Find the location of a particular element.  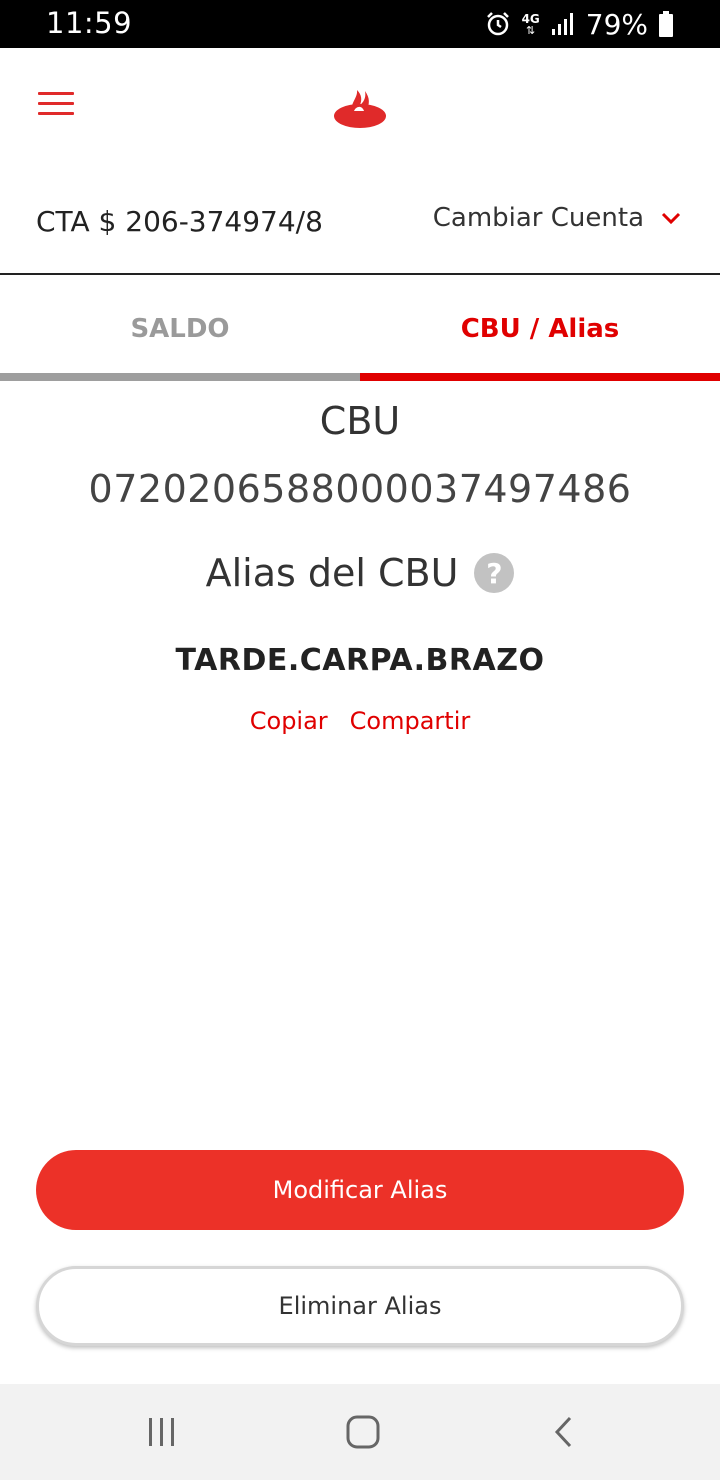

modify-alias-button: Modificar Alias is located at coordinates (360, 1190).